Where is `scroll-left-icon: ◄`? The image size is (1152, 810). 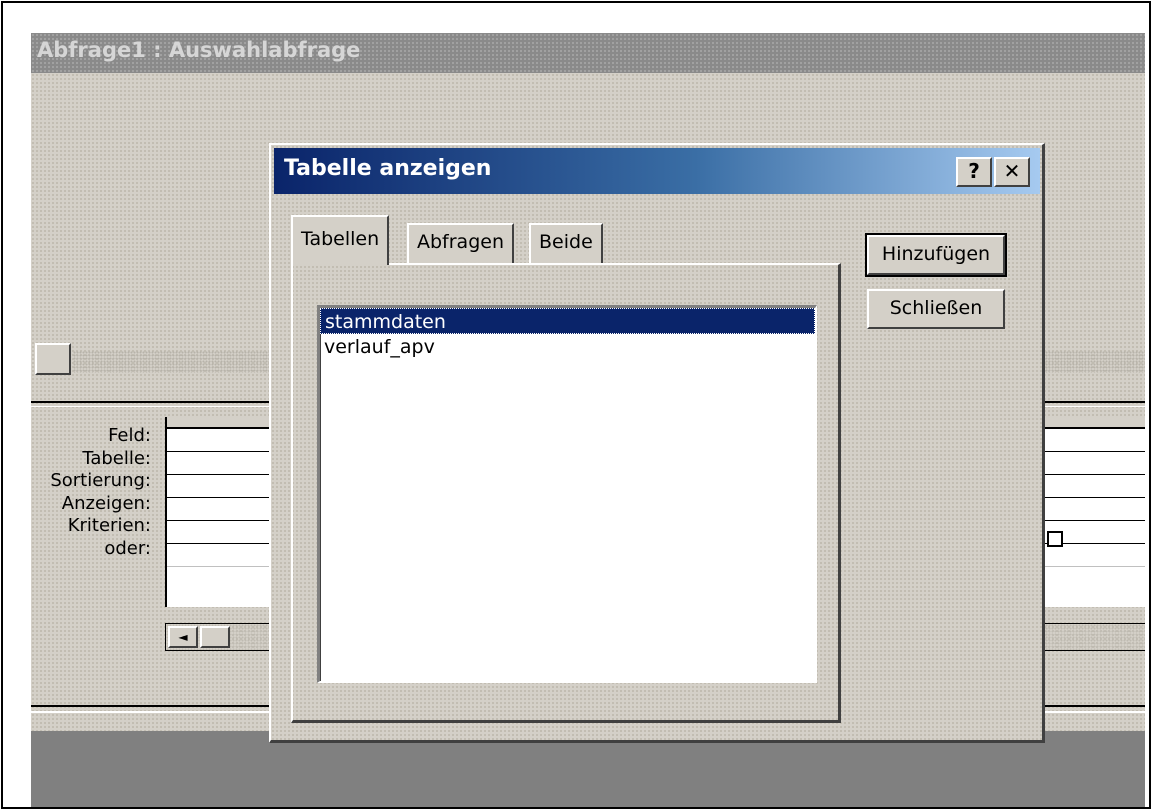 scroll-left-icon: ◄ is located at coordinates (183, 637).